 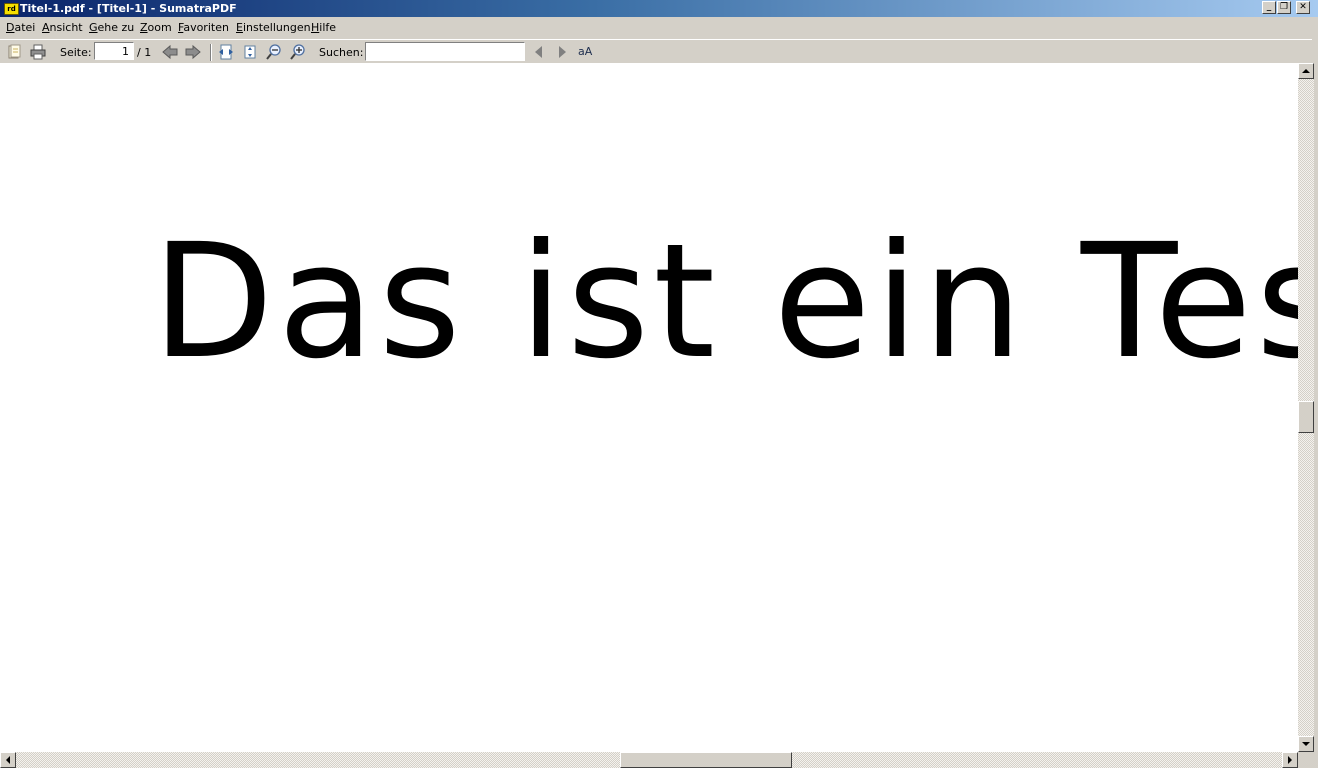 What do you see at coordinates (706, 760) in the screenshot?
I see `horizontal-scroll-thumb` at bounding box center [706, 760].